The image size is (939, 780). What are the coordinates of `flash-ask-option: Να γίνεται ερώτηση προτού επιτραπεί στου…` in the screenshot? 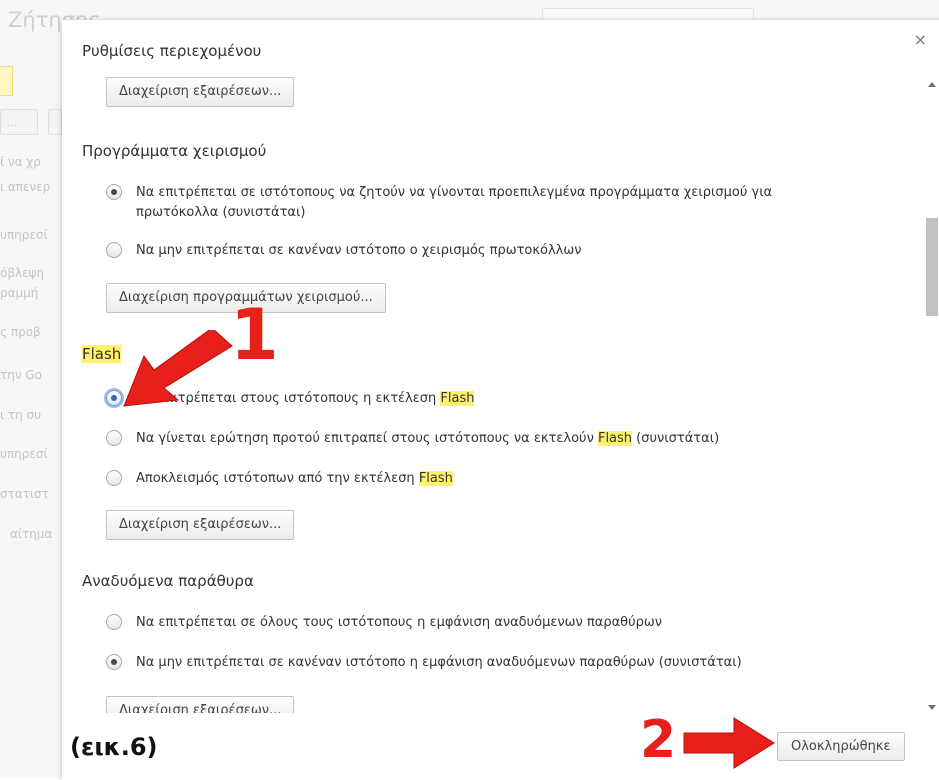 It's located at (466, 439).